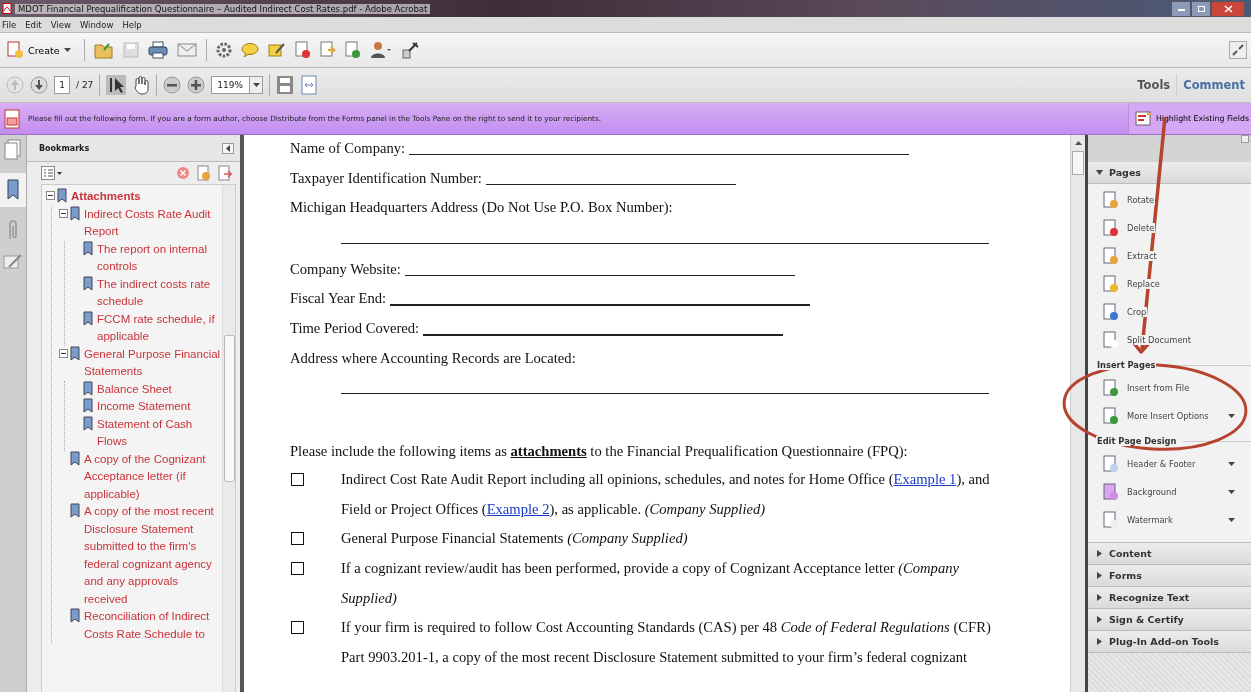 This screenshot has width=1251, height=692. Describe the element at coordinates (223, 50) in the screenshot. I see `gear-icon` at that location.